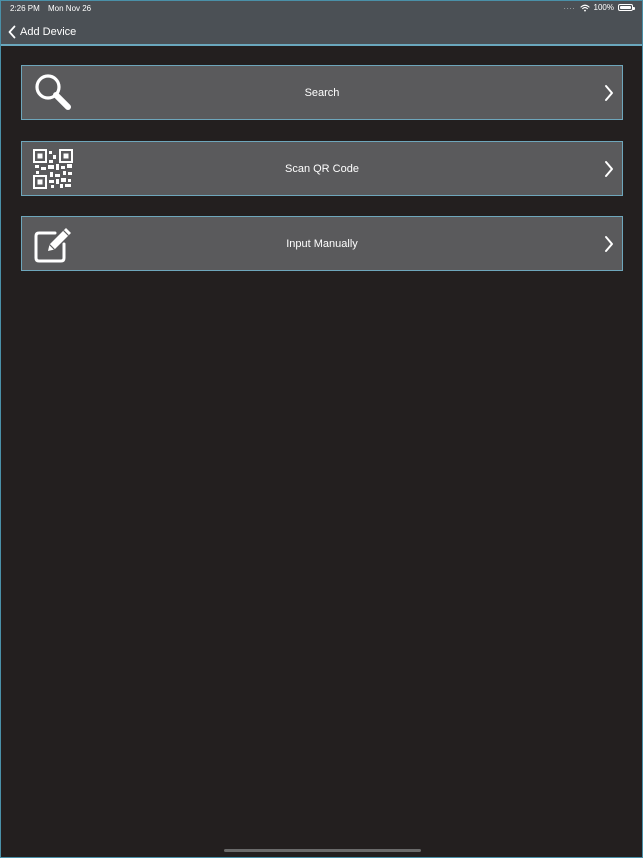 This screenshot has width=643, height=858. Describe the element at coordinates (584, 7) in the screenshot. I see `wifi-icon` at that location.